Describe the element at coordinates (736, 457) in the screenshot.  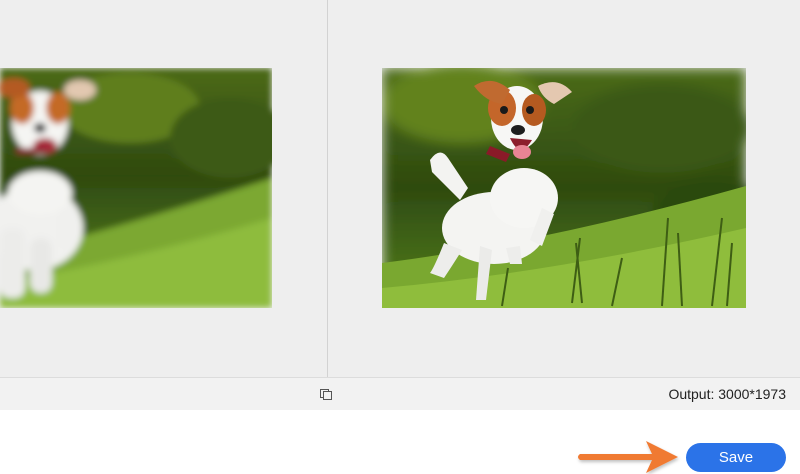
I see `save-button: Save` at that location.